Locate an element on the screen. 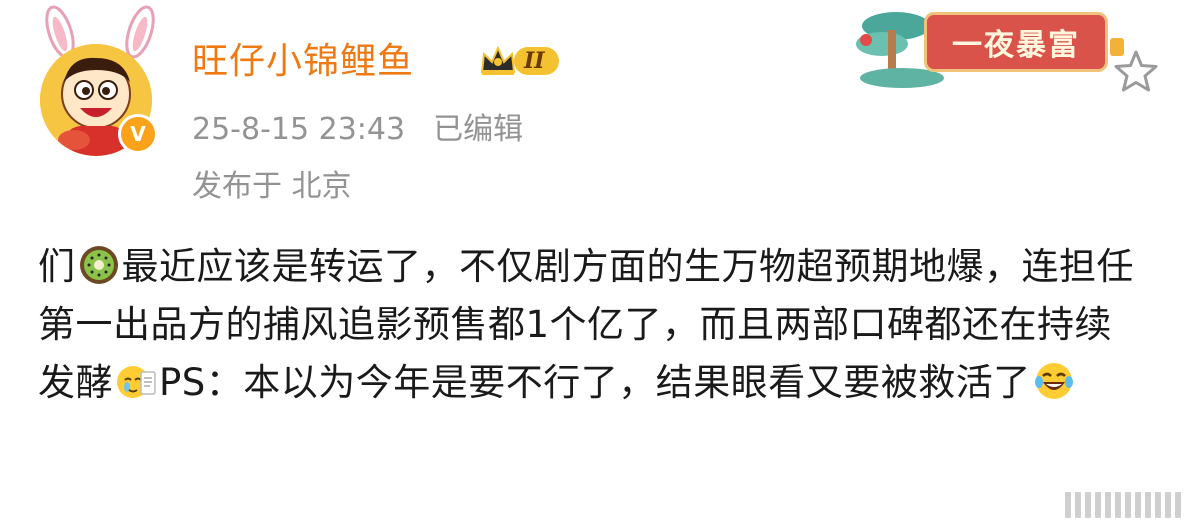 The image size is (1200, 526). kiwi-emoji-icon is located at coordinates (98, 264).